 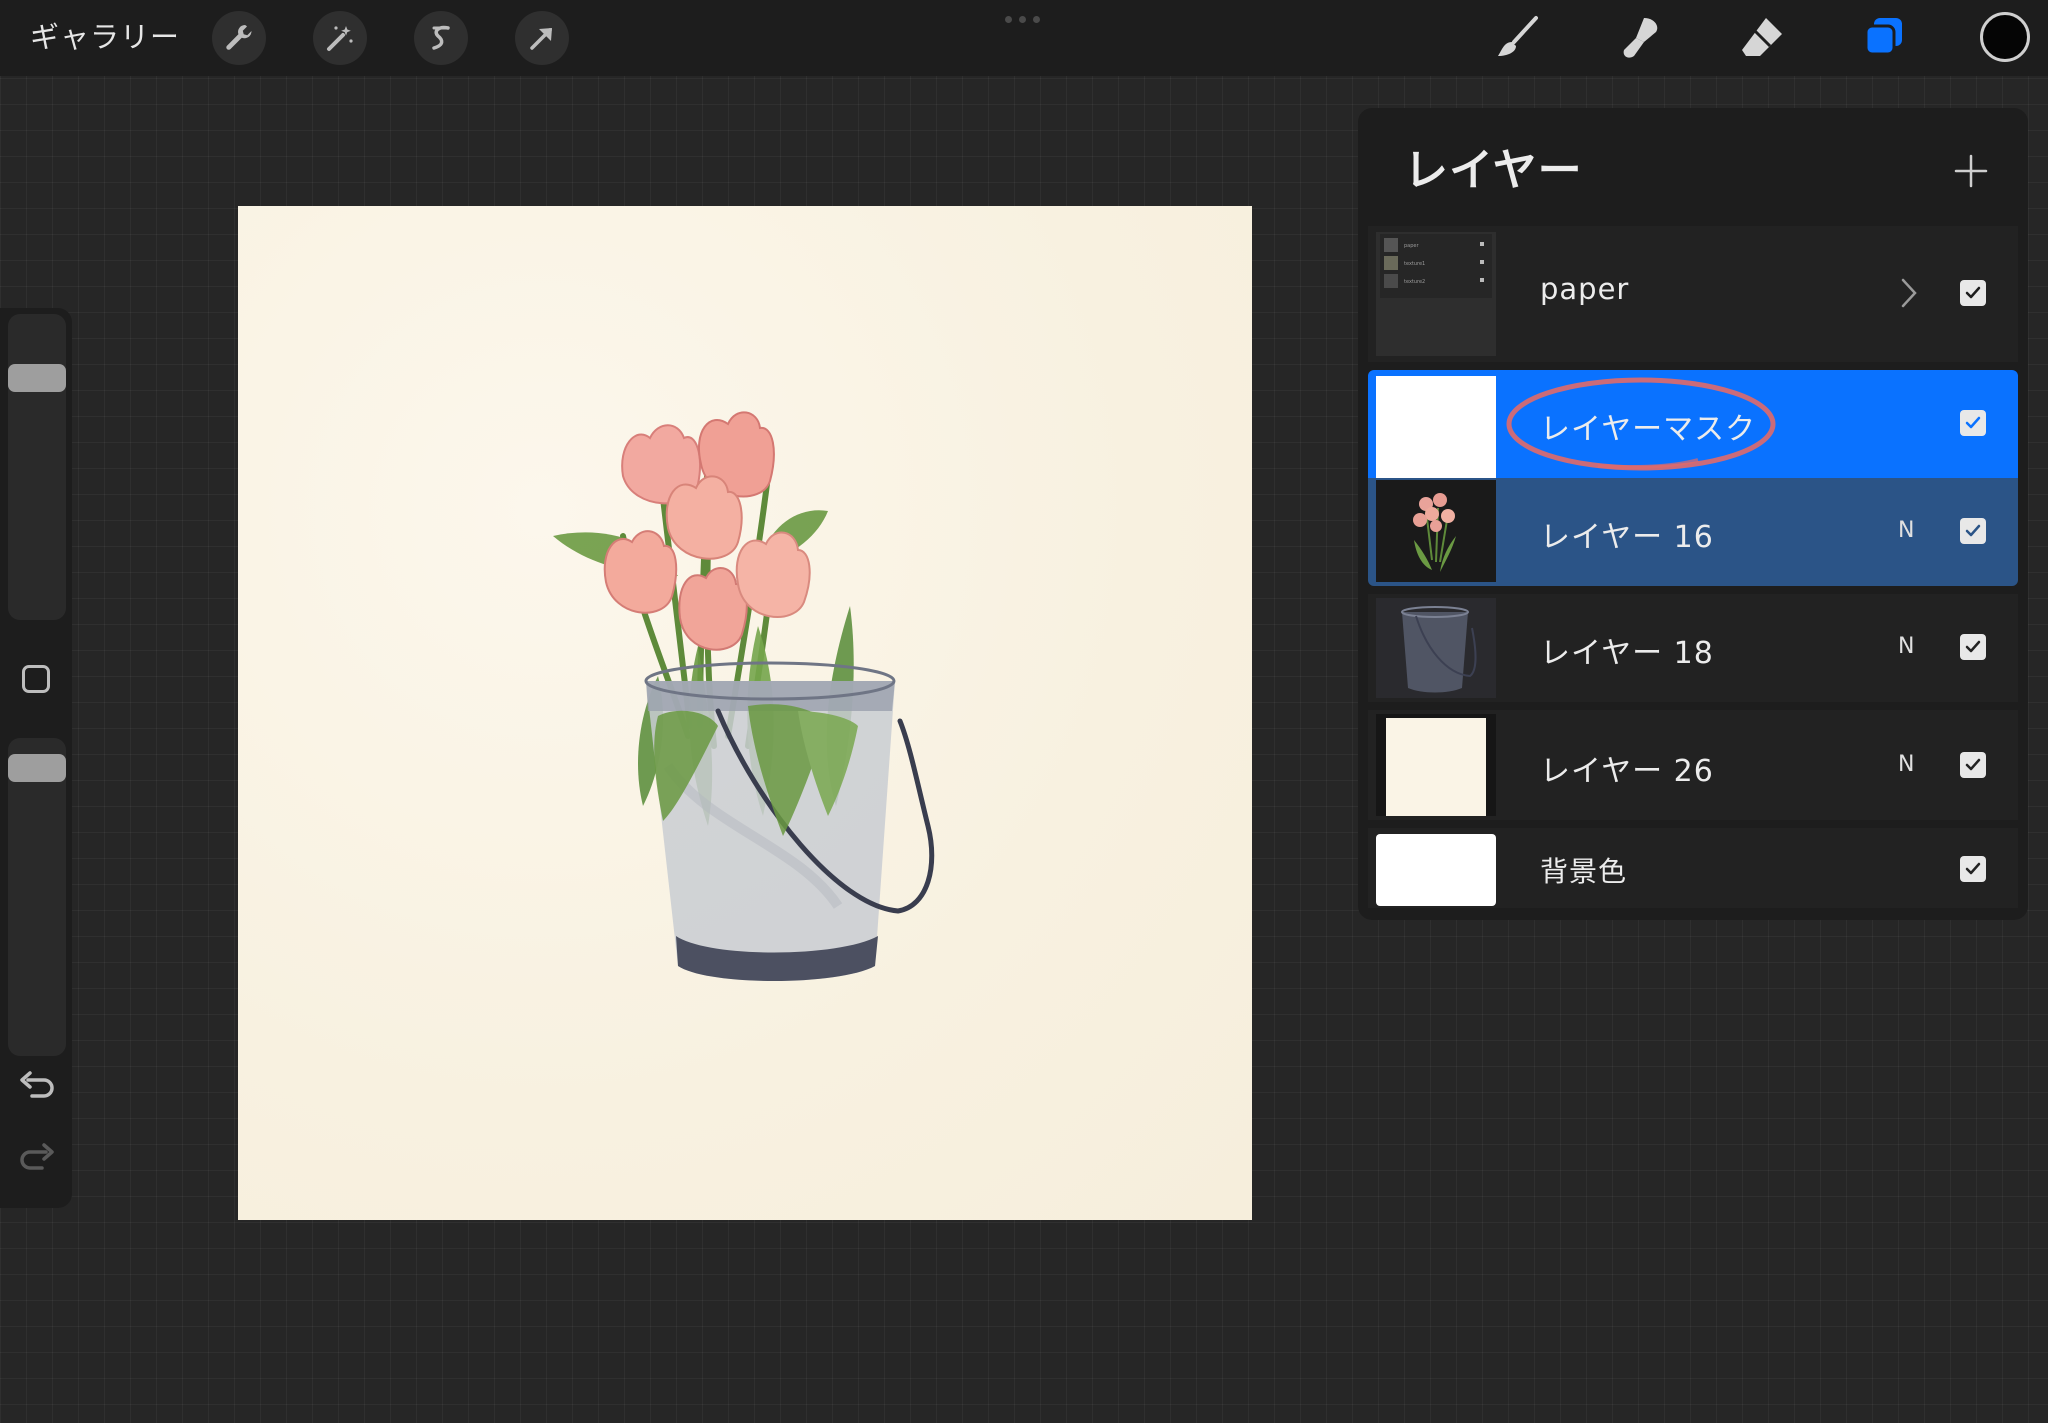 What do you see at coordinates (340, 38) in the screenshot?
I see `magic-wand-icon` at bounding box center [340, 38].